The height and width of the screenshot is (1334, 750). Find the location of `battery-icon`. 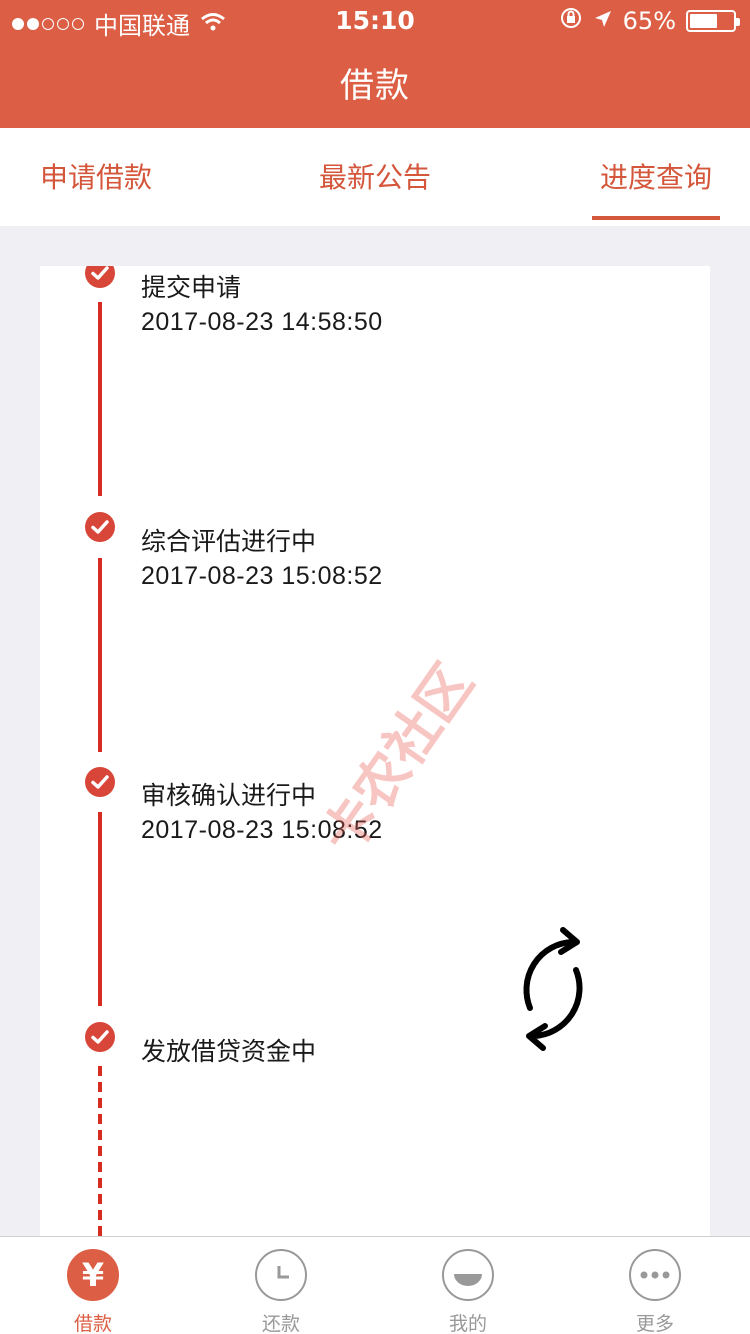

battery-icon is located at coordinates (713, 21).